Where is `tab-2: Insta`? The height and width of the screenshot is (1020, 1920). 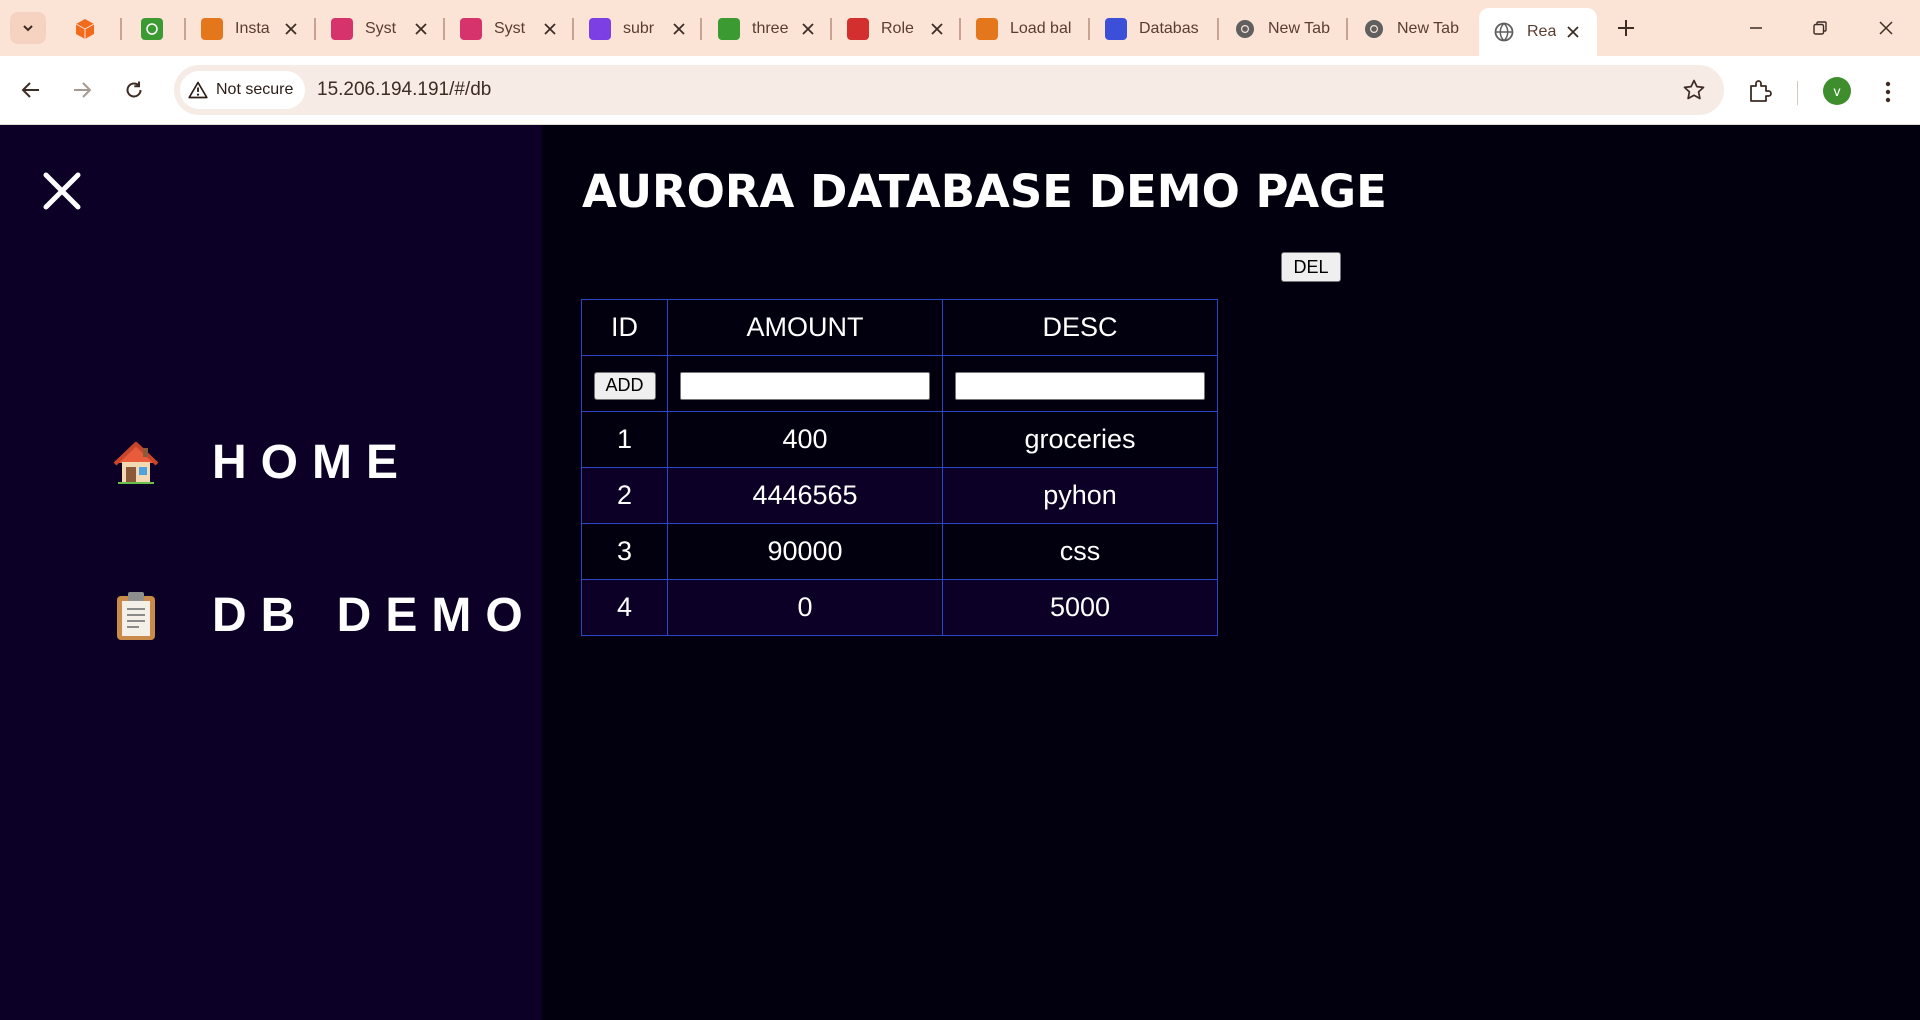
tab-2: Insta is located at coordinates (251, 29).